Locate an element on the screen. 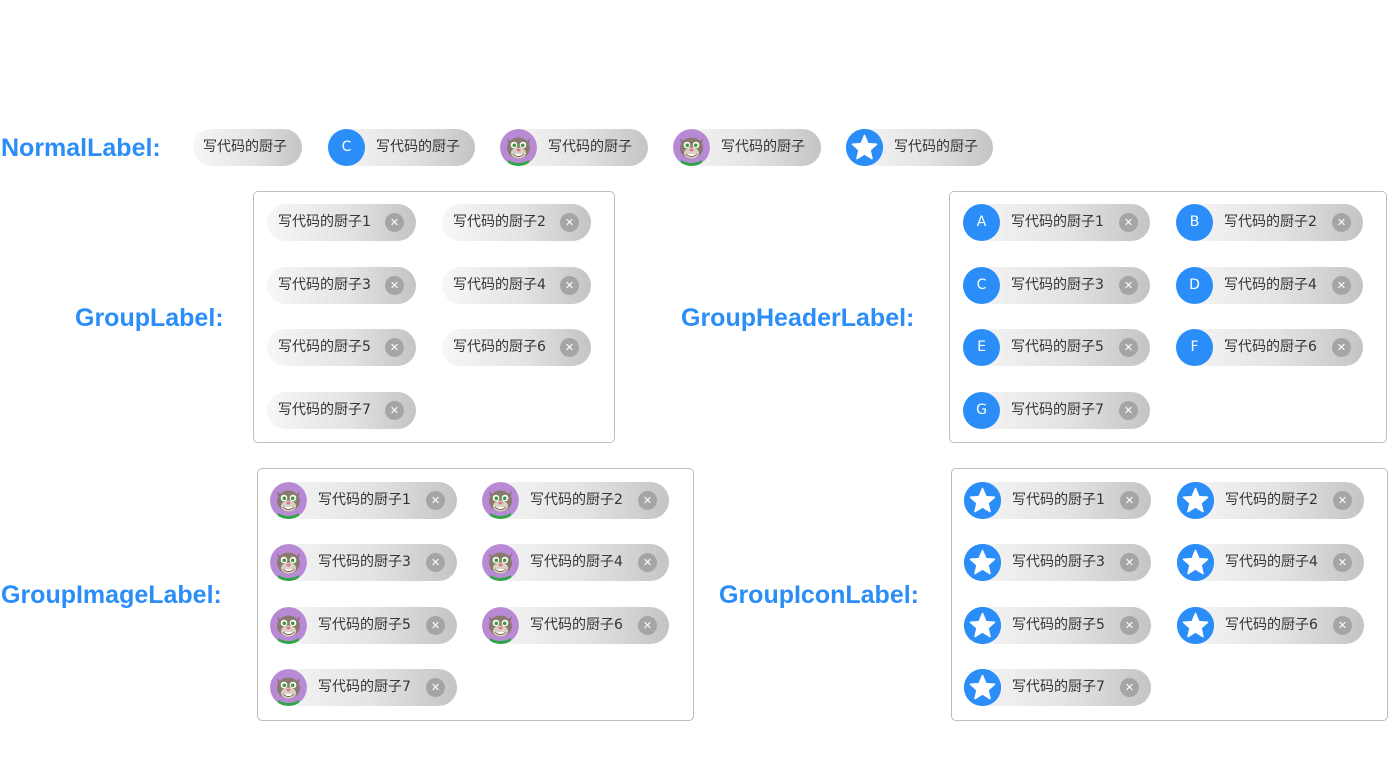  group-label-chip: 写代码的厨子7 ✕ is located at coordinates (341, 410).